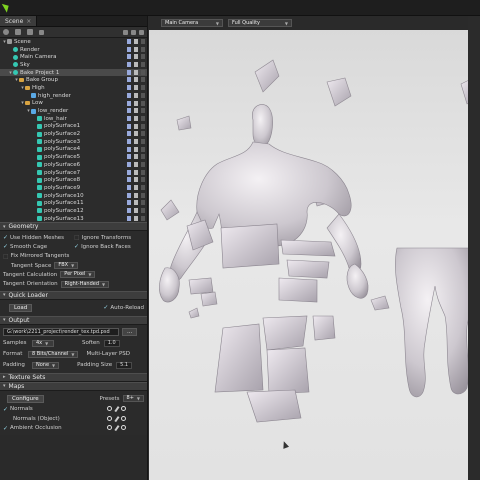  What do you see at coordinates (73, 295) in the screenshot?
I see `quick-loader-header: ▾ Quick Loader` at bounding box center [73, 295].